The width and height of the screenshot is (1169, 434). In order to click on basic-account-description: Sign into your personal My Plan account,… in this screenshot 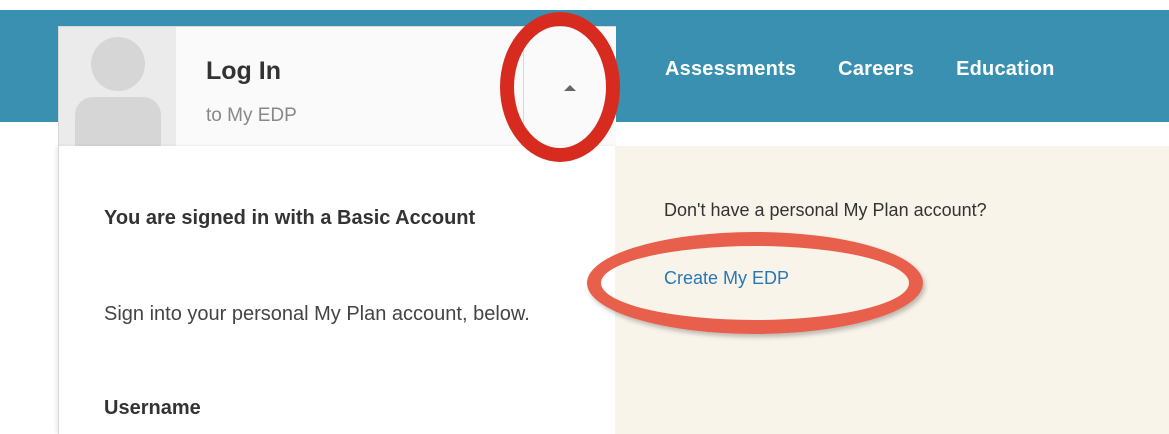, I will do `click(317, 314)`.